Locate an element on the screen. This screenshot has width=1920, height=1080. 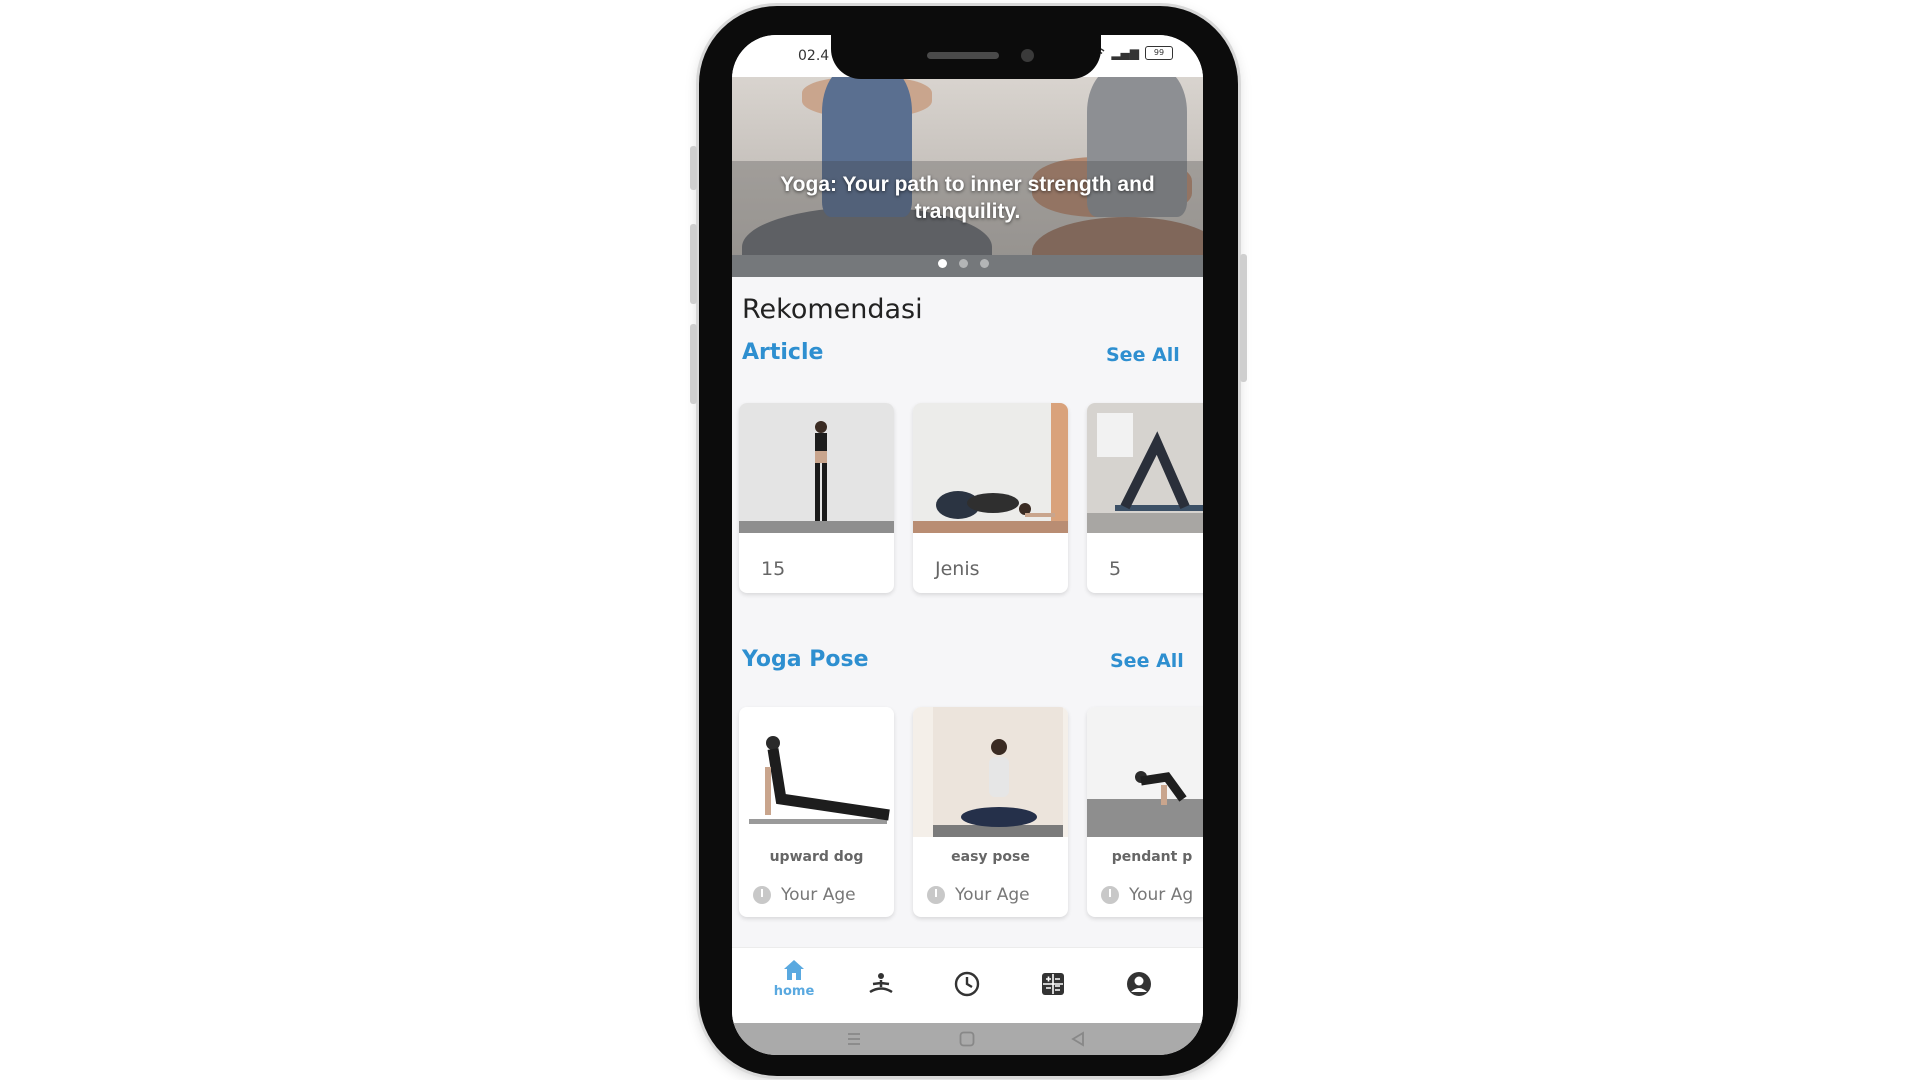
status-time: 02.4 is located at coordinates (814, 56).